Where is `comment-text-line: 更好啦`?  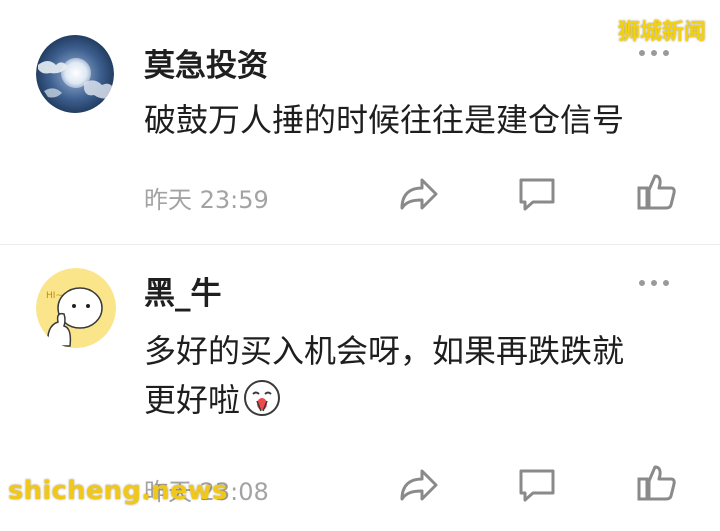
comment-text-line: 更好啦 is located at coordinates (424, 403).